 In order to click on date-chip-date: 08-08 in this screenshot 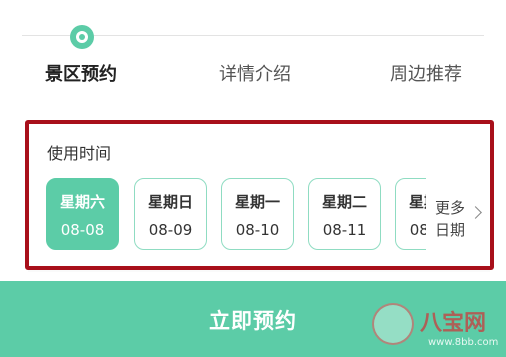, I will do `click(82, 230)`.